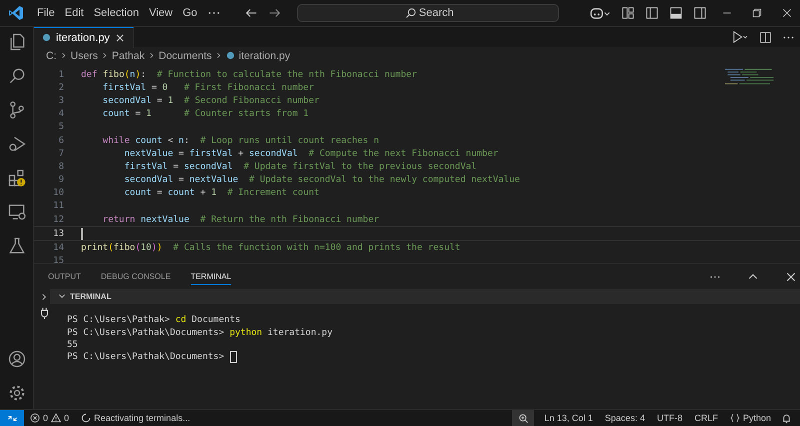  What do you see at coordinates (58, 233) in the screenshot?
I see `line-number: 13` at bounding box center [58, 233].